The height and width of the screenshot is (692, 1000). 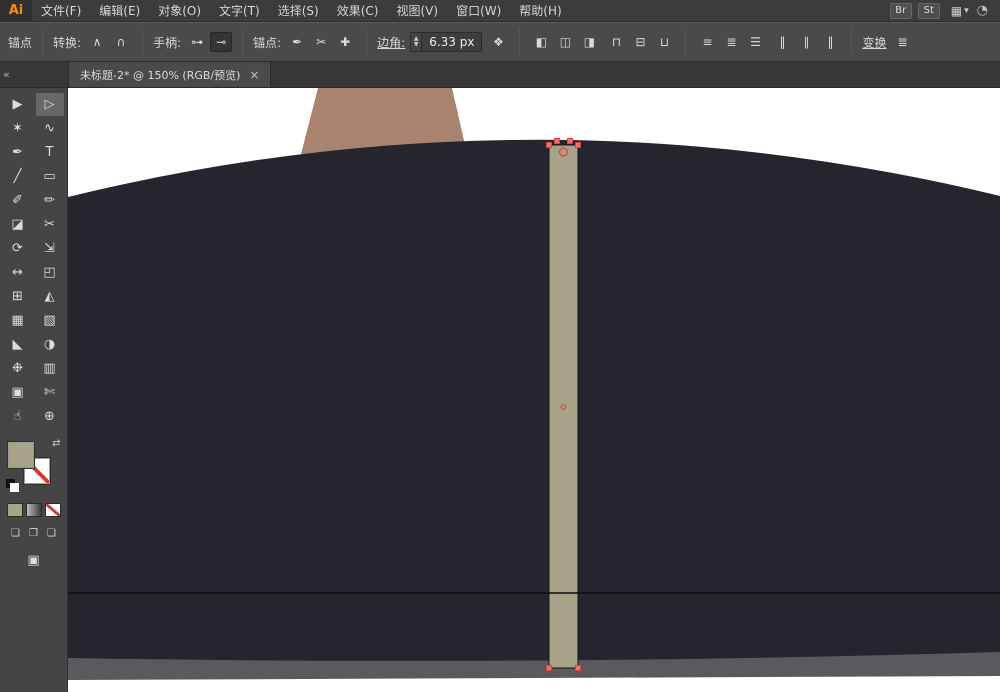 What do you see at coordinates (50, 224) in the screenshot?
I see `scissors-tool: ✂` at bounding box center [50, 224].